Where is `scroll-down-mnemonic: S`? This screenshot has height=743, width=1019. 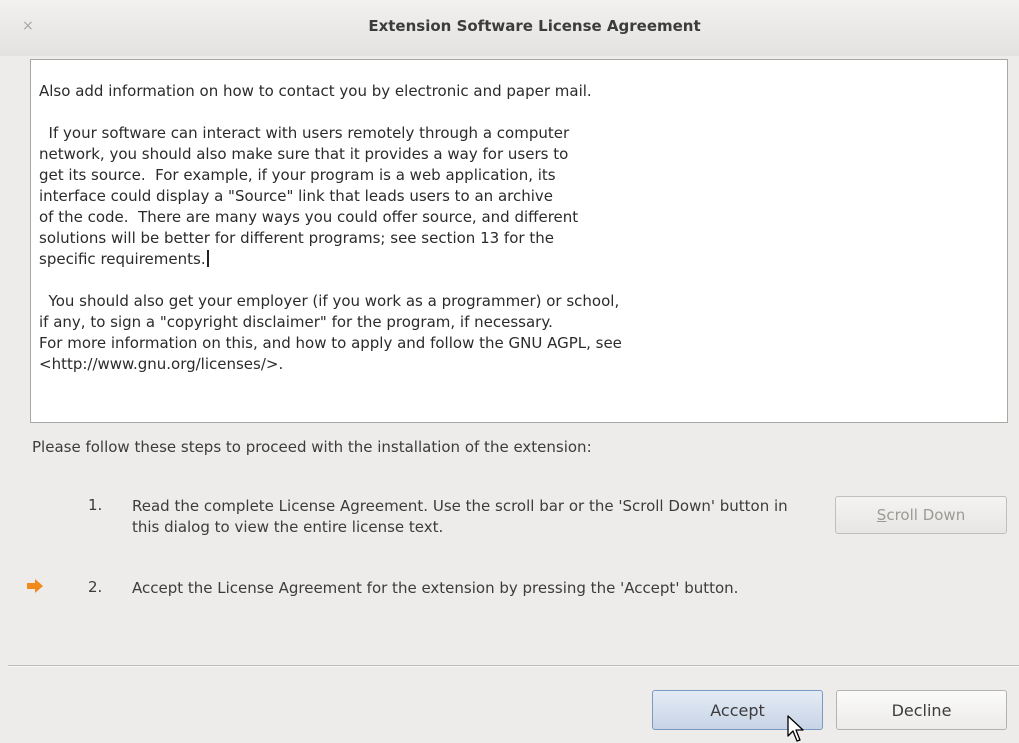 scroll-down-mnemonic: S is located at coordinates (881, 515).